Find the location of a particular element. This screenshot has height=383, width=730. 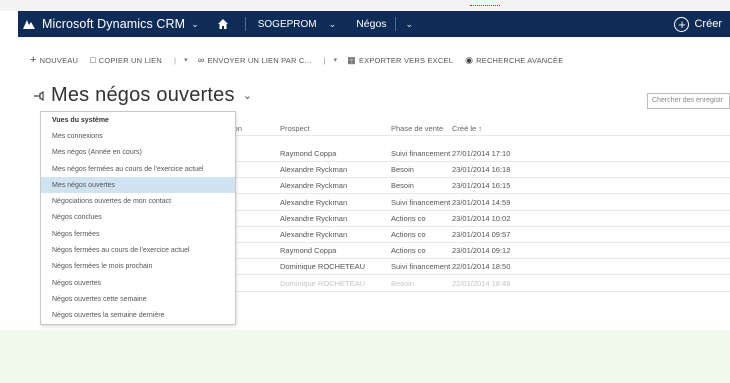

app-title: Microsoft Dynamics CRM is located at coordinates (114, 24).